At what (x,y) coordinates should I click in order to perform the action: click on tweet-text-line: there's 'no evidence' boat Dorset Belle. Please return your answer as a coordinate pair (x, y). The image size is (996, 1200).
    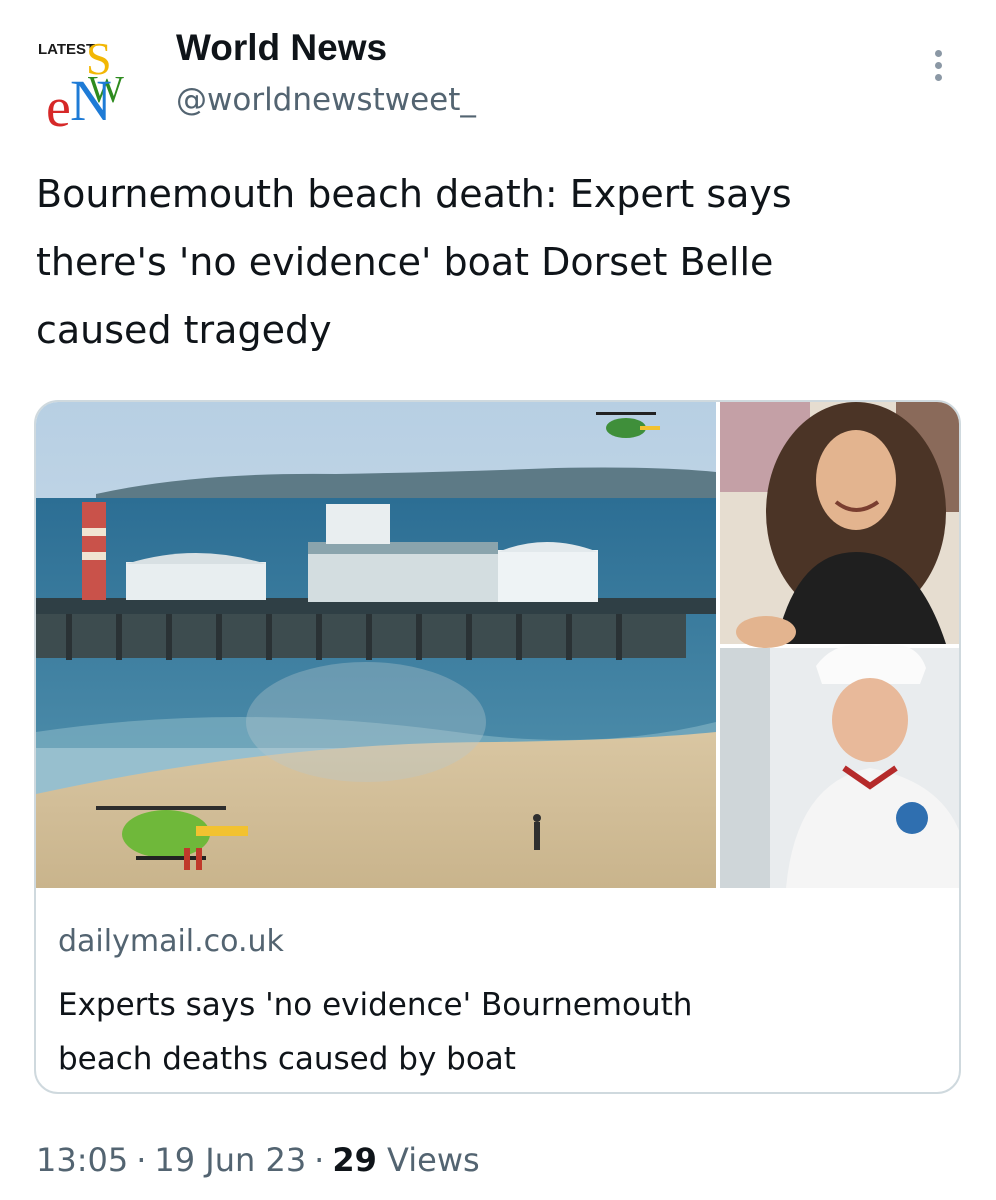
    Looking at the image, I should click on (405, 262).